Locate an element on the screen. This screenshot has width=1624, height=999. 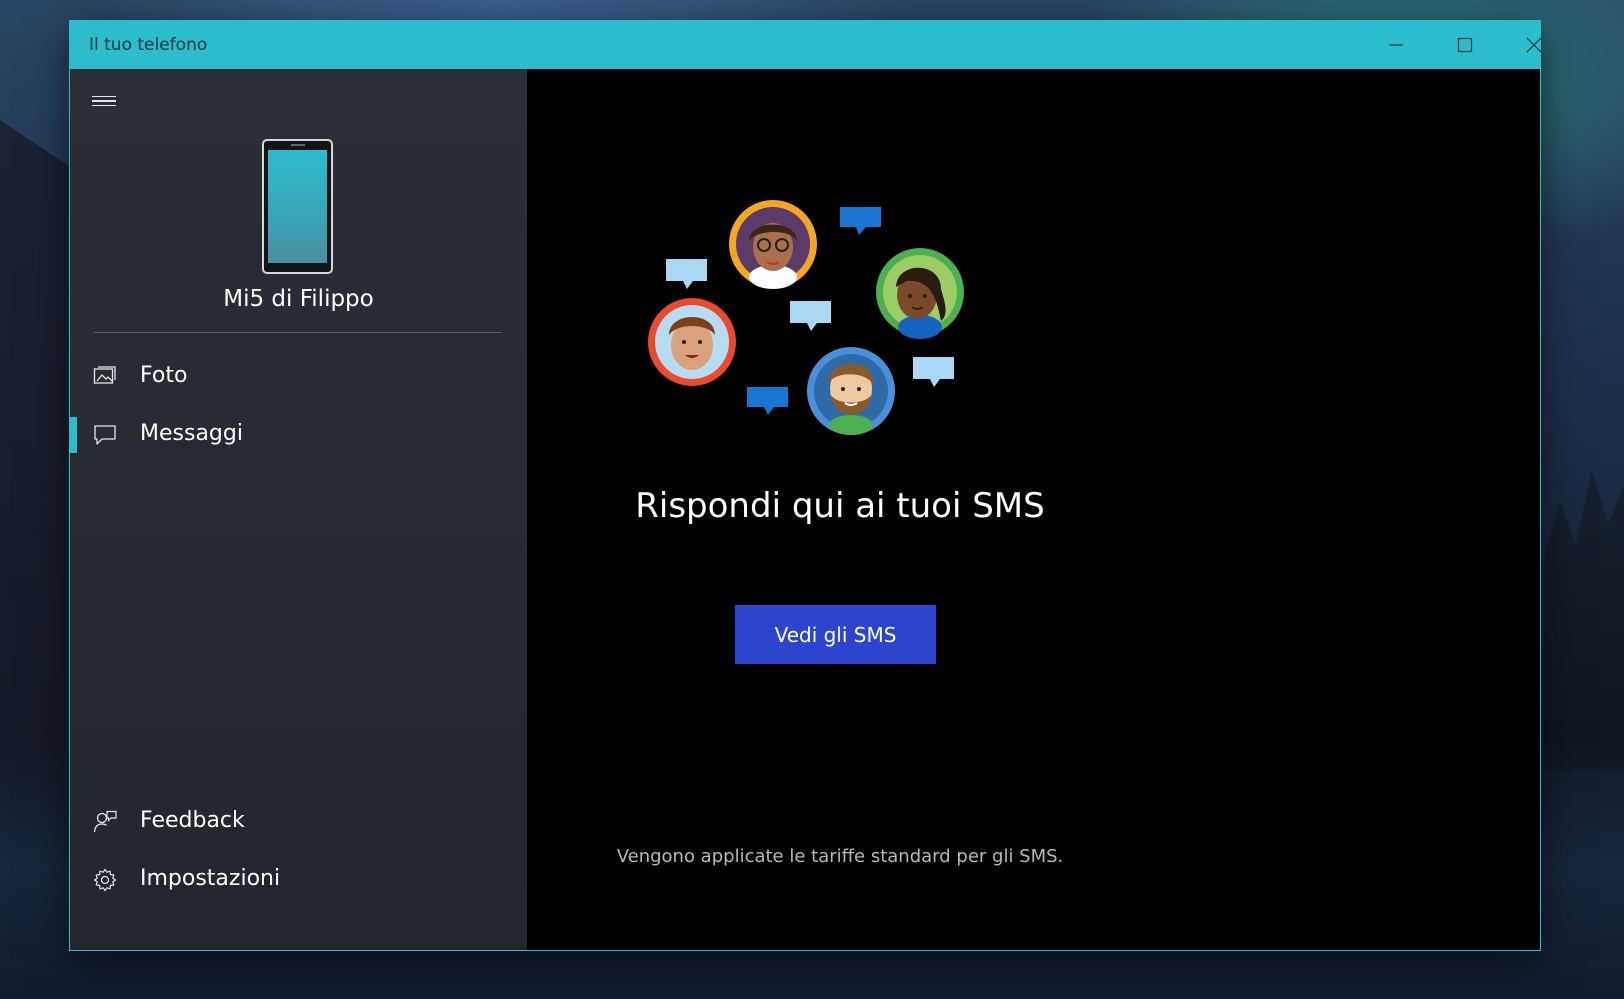
close-icon is located at coordinates (1534, 45).